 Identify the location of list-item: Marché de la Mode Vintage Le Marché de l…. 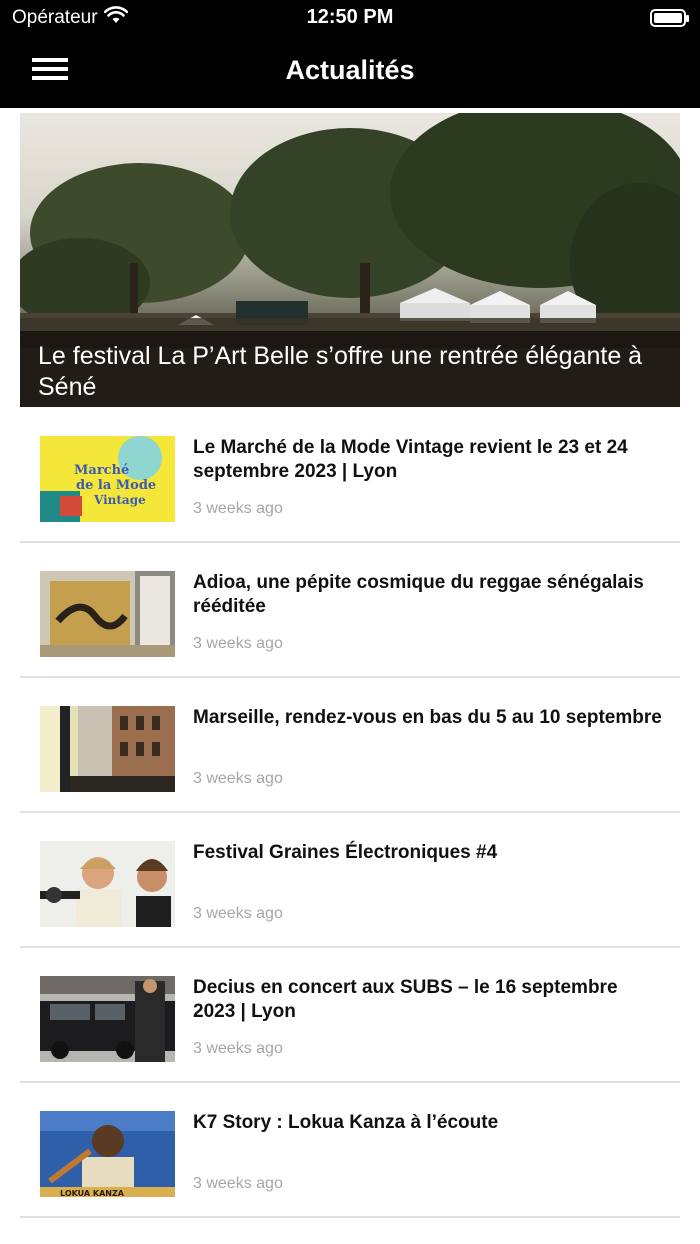
(350, 475).